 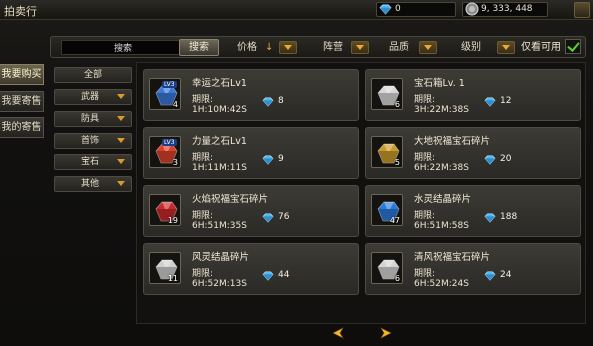 What do you see at coordinates (439, 83) in the screenshot?
I see `item-name: 宝石箱Lv. 1` at bounding box center [439, 83].